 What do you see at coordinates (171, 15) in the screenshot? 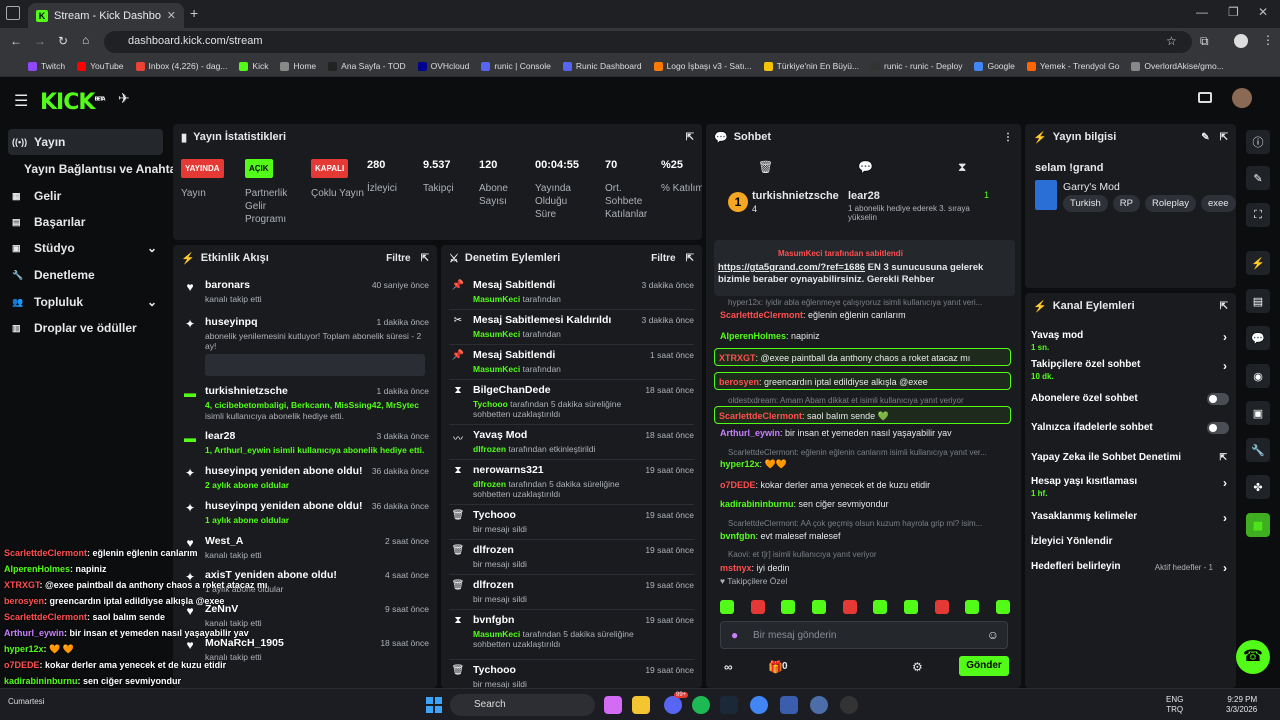
I see `close-tab-icon: ✕` at bounding box center [171, 15].